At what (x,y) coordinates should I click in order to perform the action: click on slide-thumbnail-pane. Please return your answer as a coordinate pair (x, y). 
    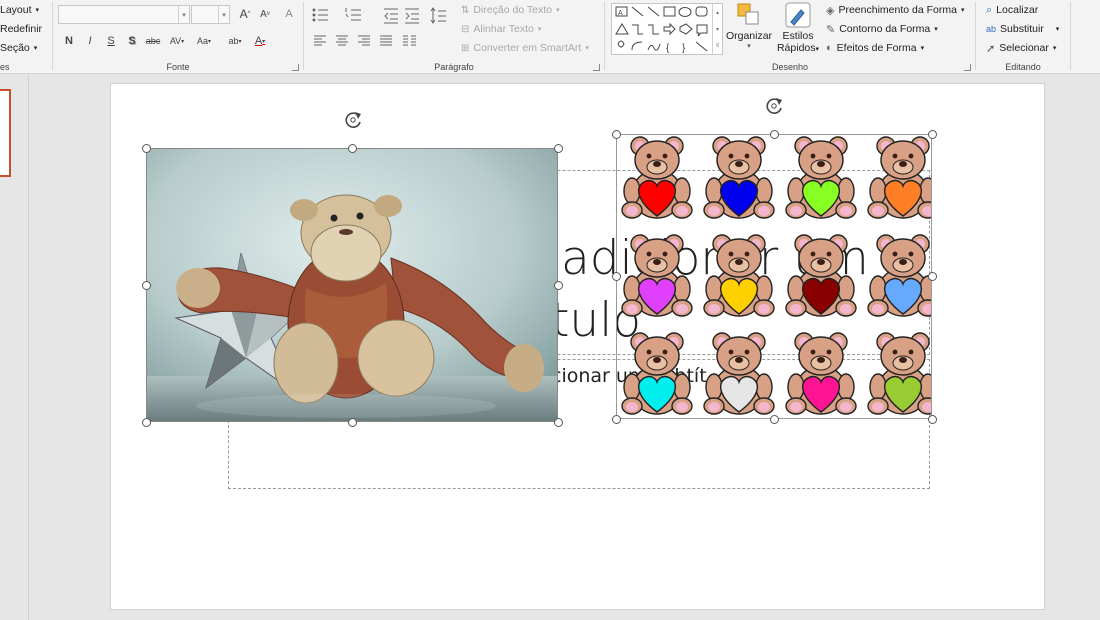
    Looking at the image, I should click on (14, 347).